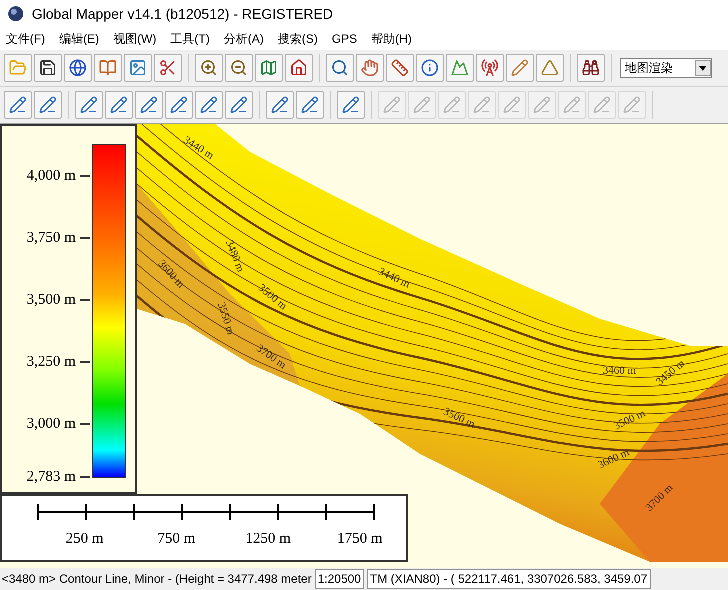 The width and height of the screenshot is (728, 590). I want to click on map-icon, so click(269, 68).